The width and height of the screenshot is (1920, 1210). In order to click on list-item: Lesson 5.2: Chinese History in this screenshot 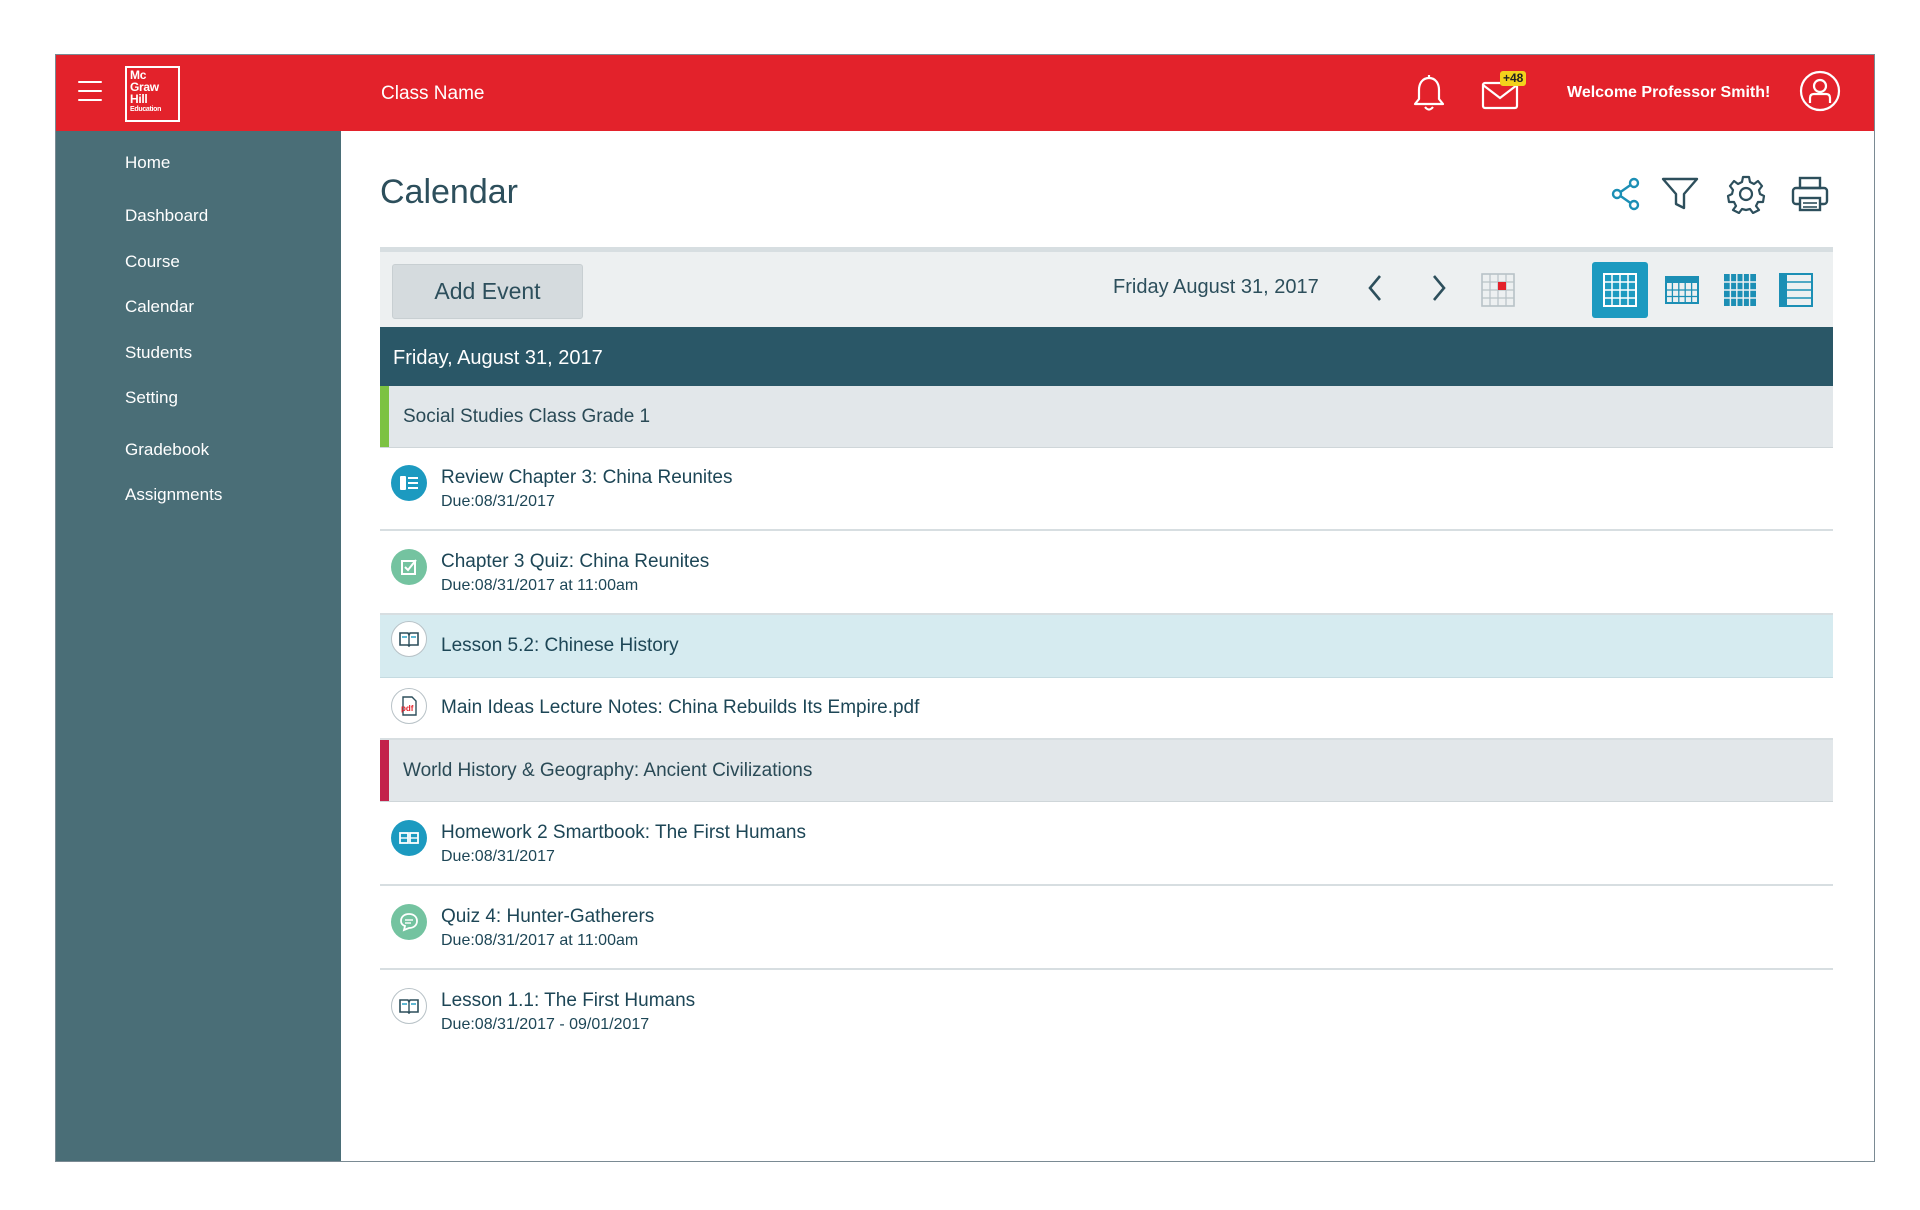, I will do `click(1106, 646)`.